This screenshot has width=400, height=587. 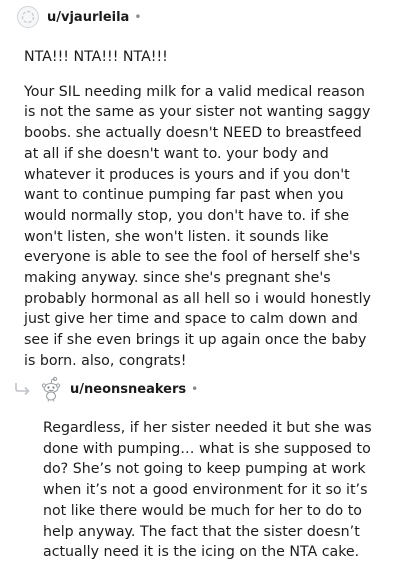 What do you see at coordinates (28, 17) in the screenshot?
I see `default-avatar-icon` at bounding box center [28, 17].